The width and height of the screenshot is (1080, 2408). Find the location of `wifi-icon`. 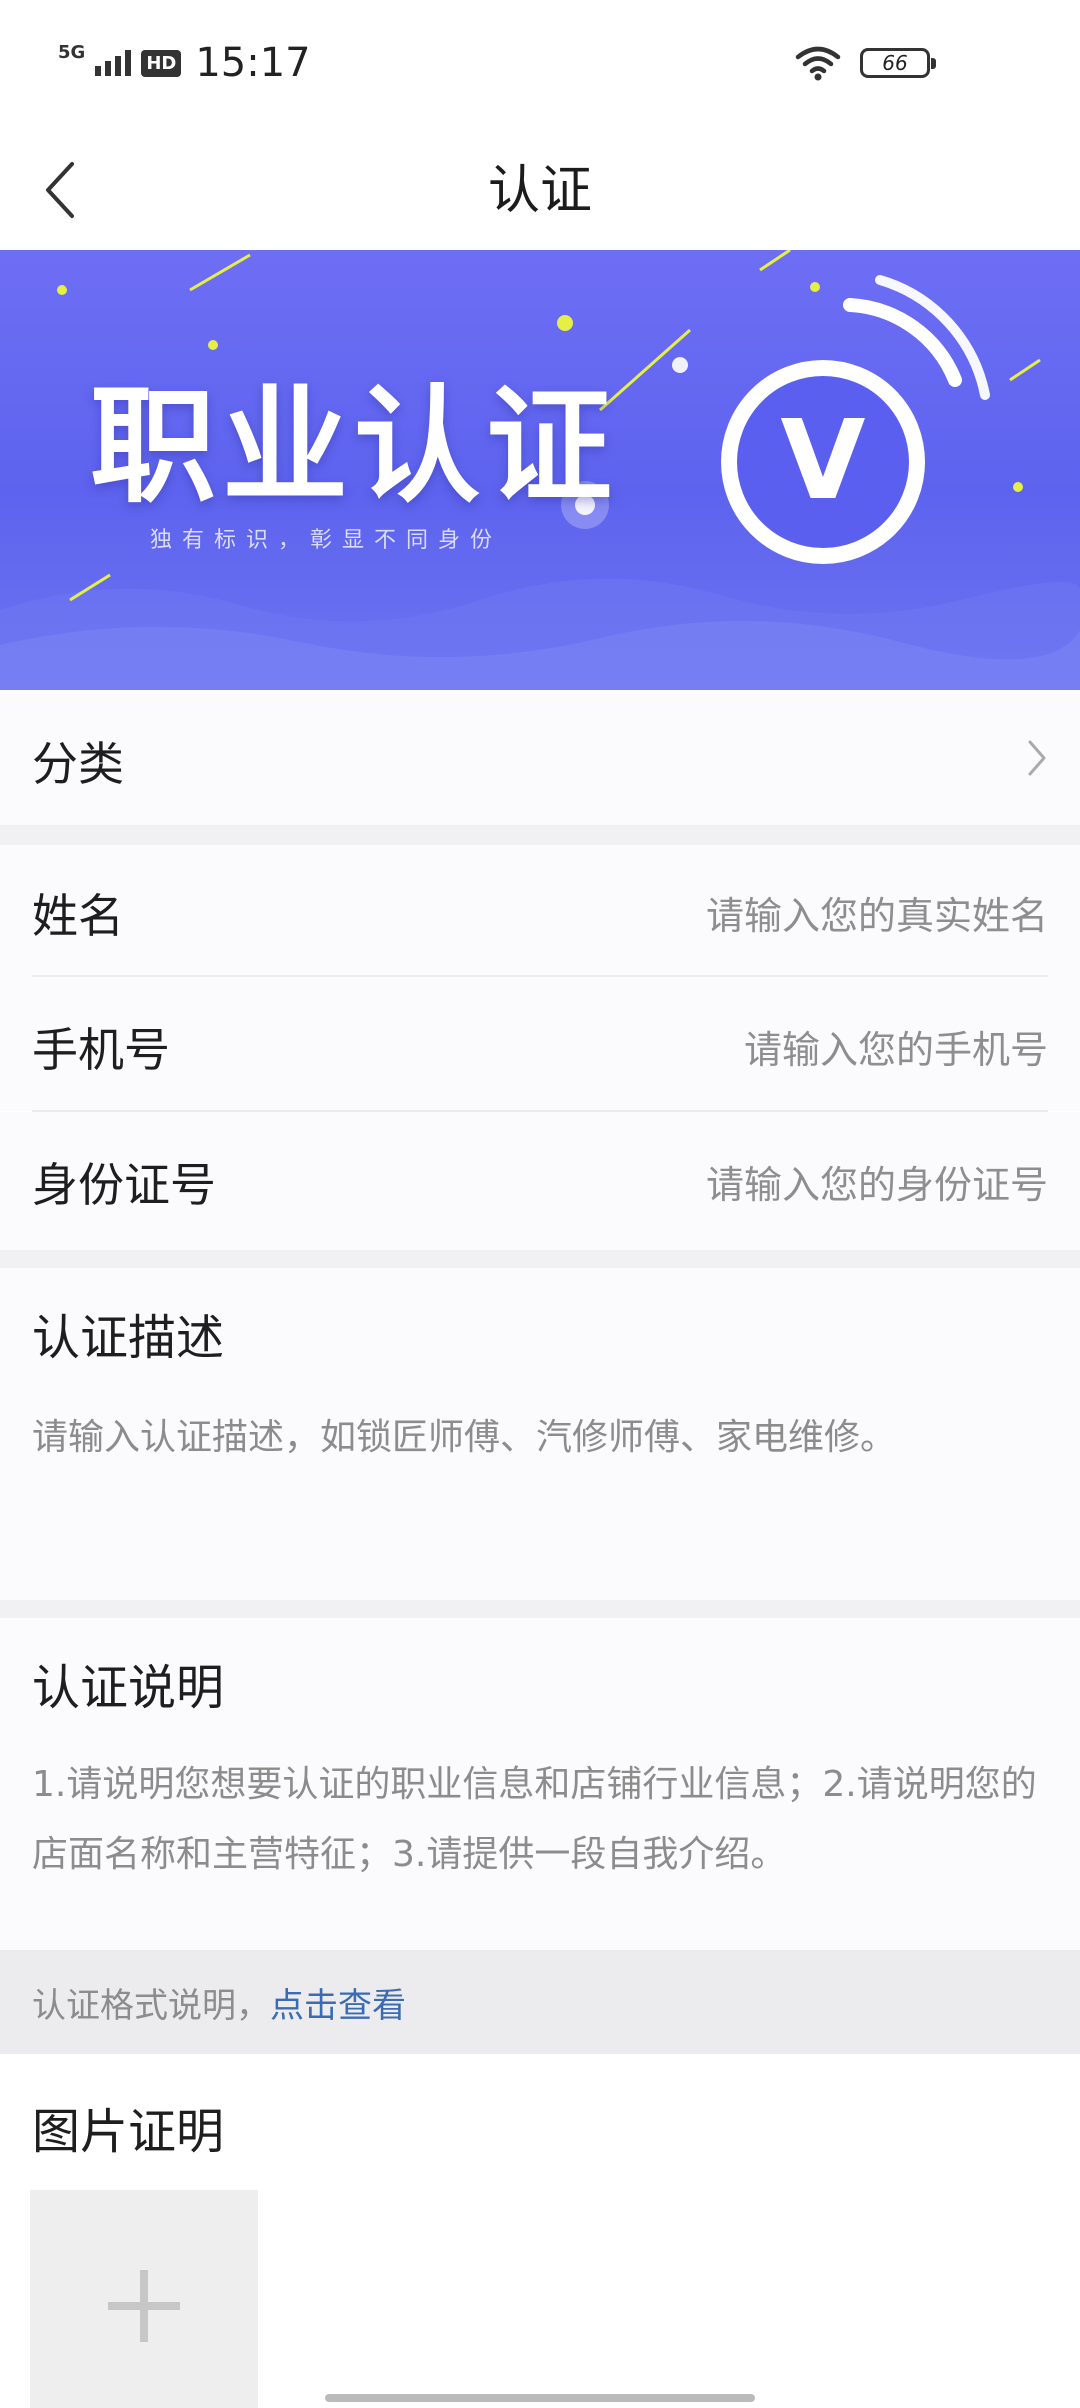

wifi-icon is located at coordinates (818, 63).